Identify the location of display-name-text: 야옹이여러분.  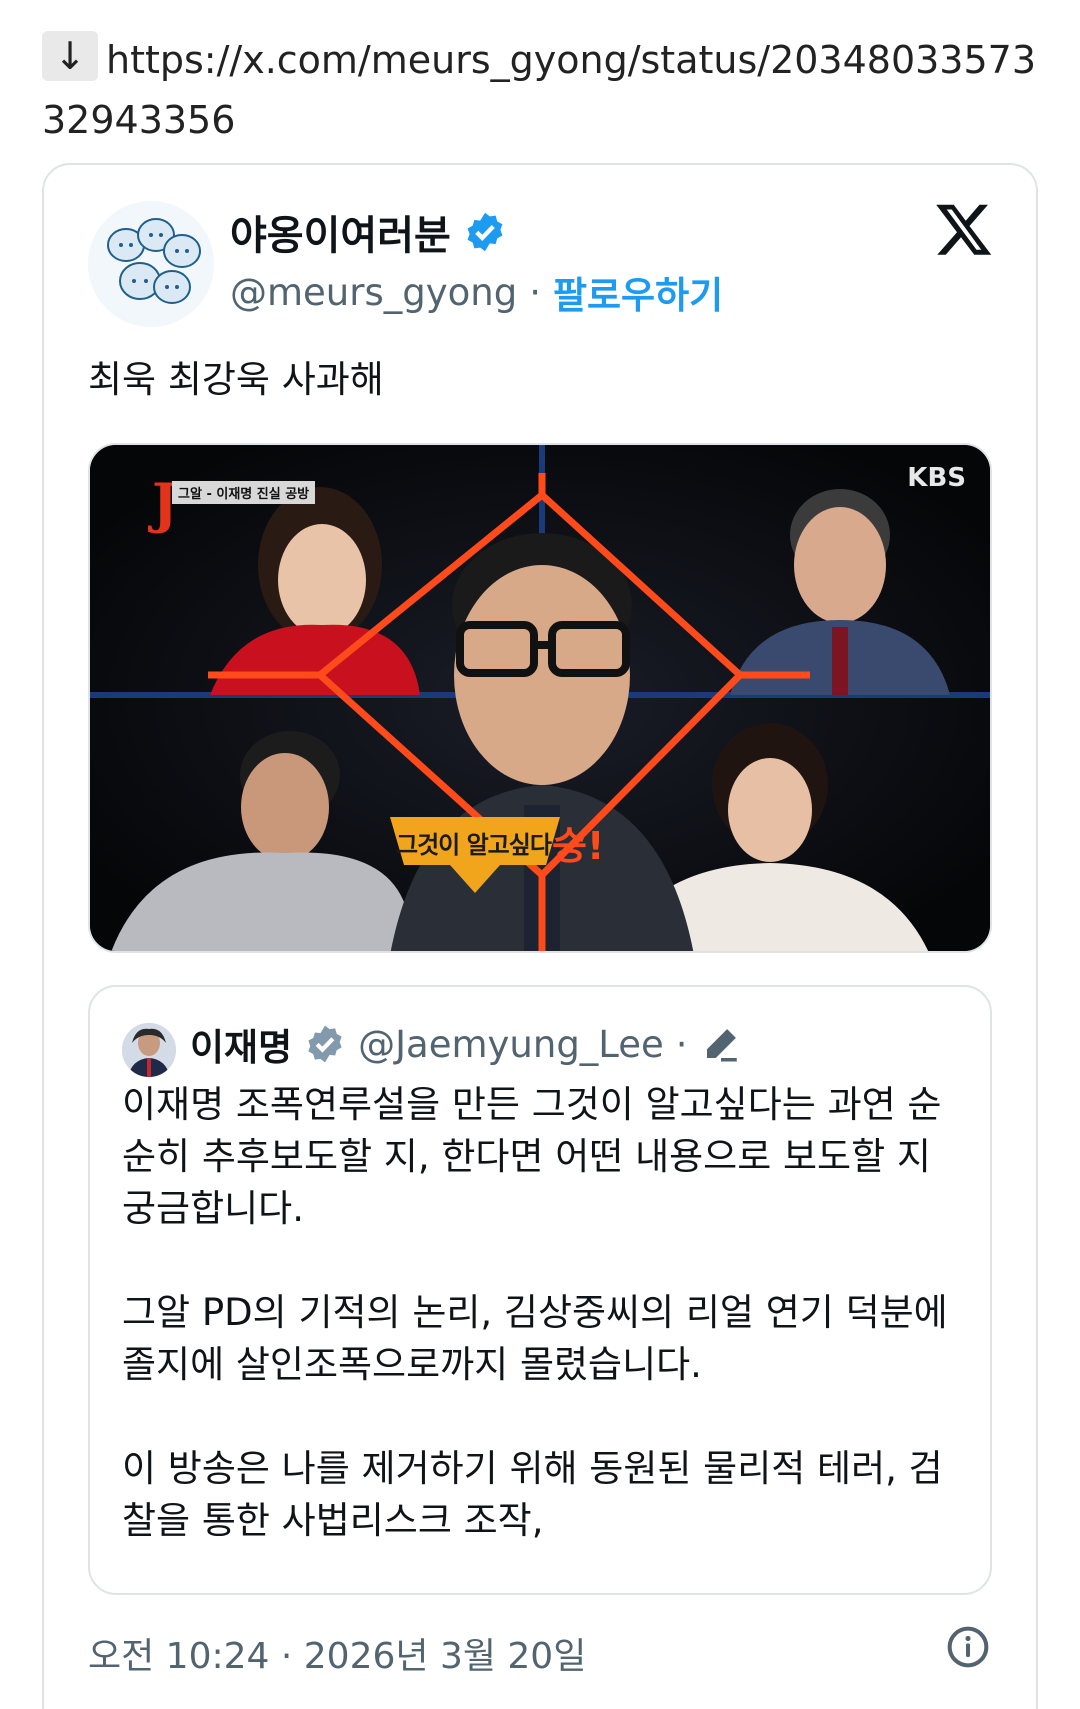
(340, 236).